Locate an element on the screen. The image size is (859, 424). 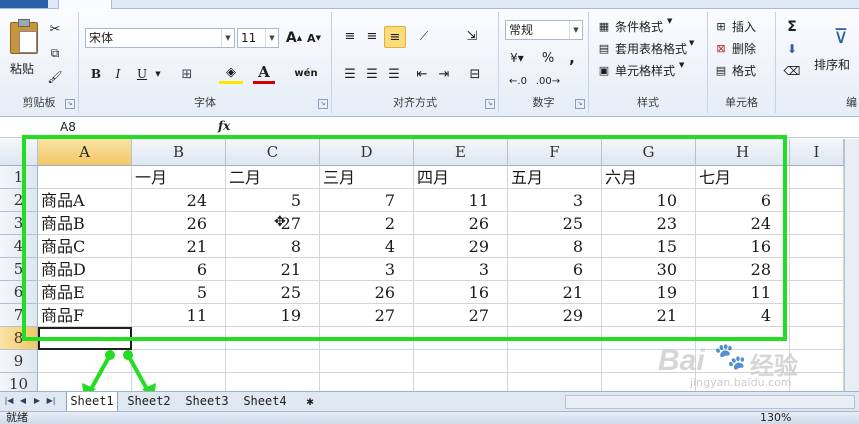
value-cell: 25 is located at coordinates (555, 223).